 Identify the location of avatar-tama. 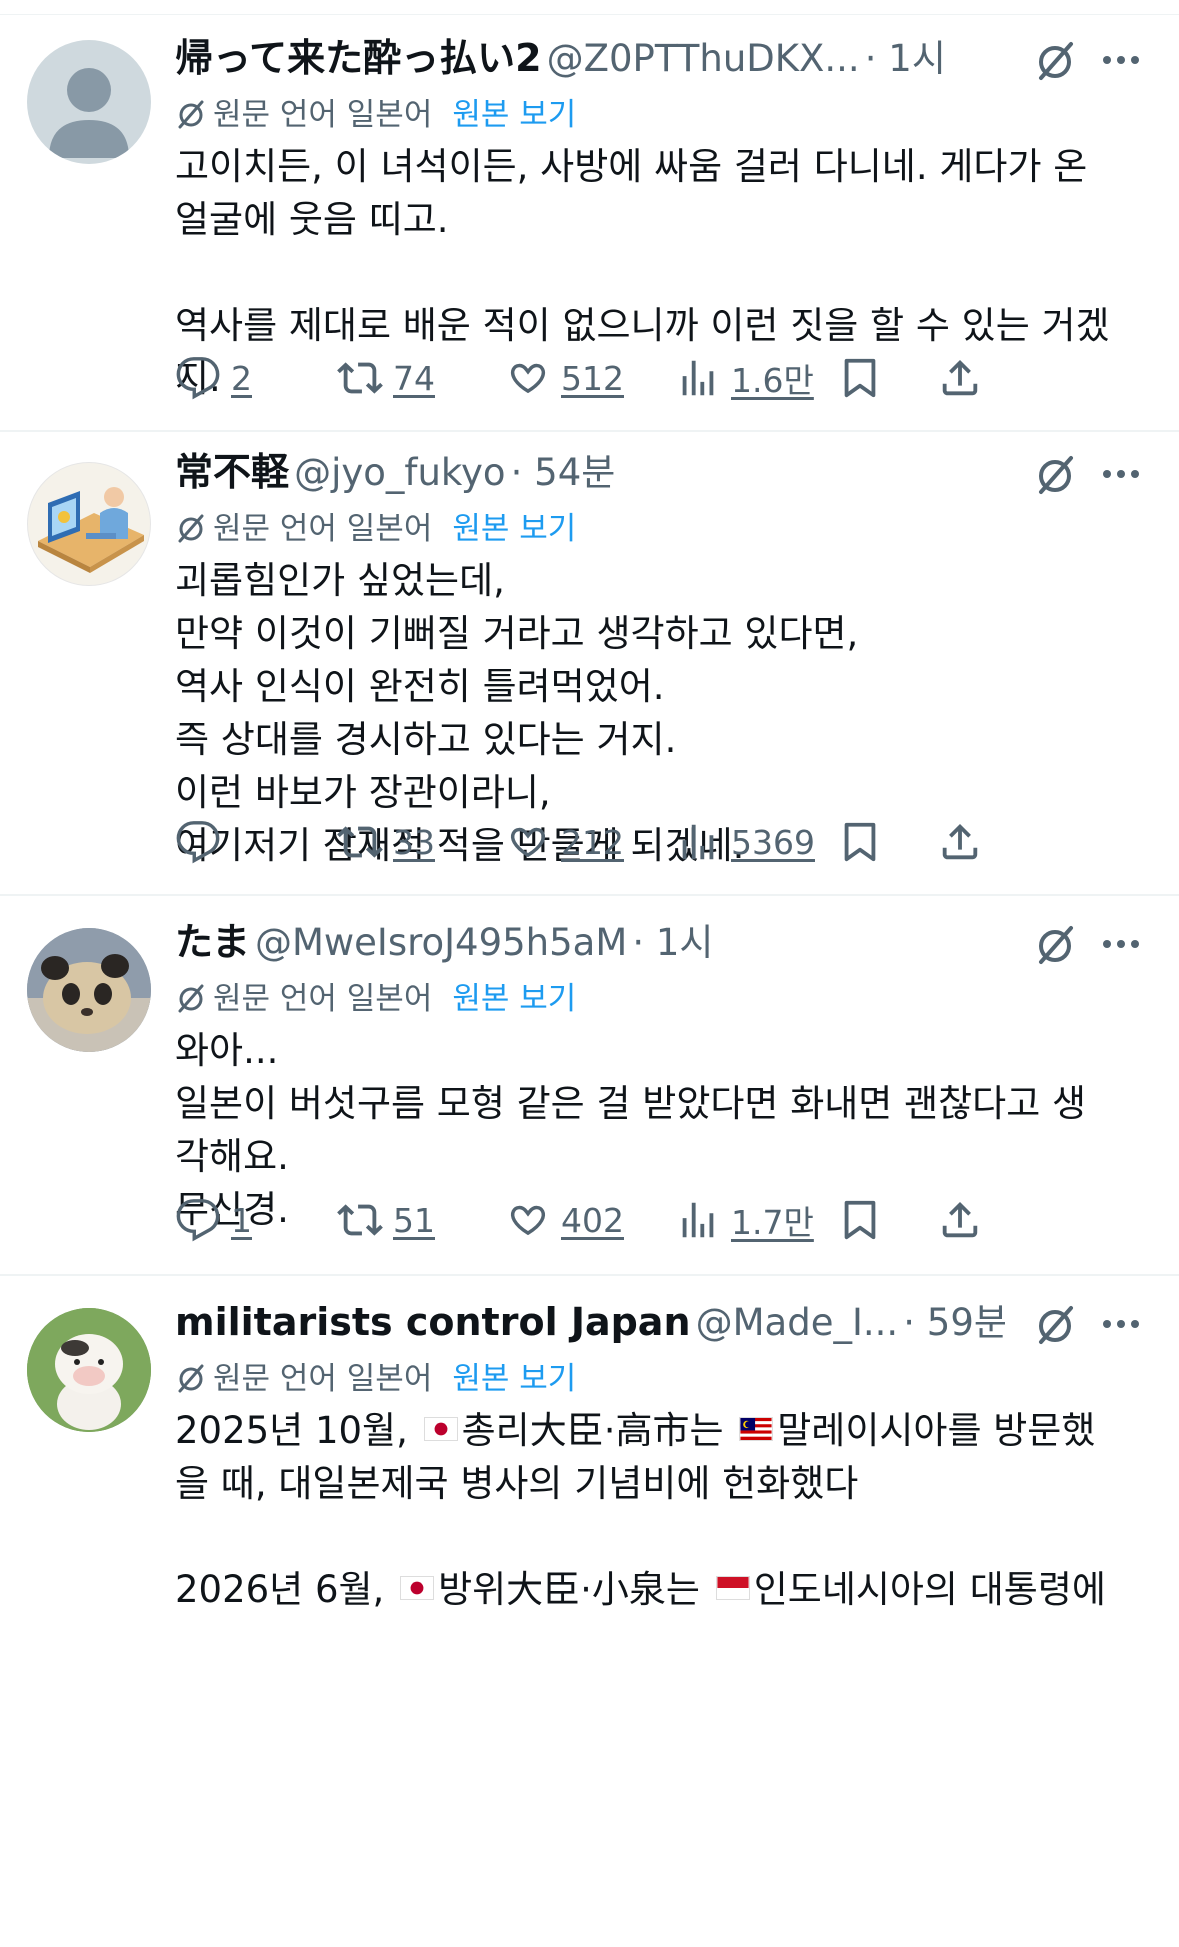
(89, 990).